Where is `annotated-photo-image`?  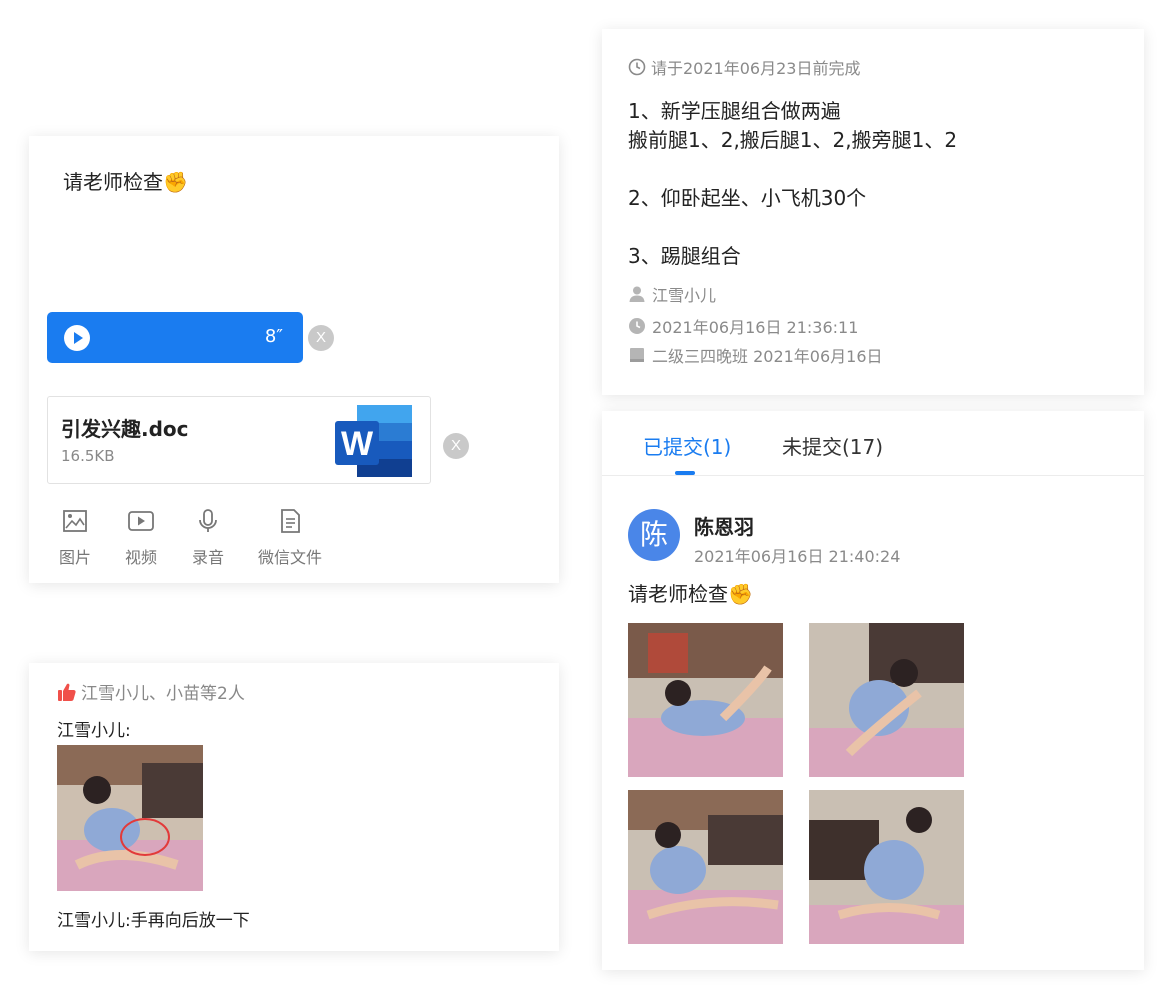
annotated-photo-image is located at coordinates (130, 818).